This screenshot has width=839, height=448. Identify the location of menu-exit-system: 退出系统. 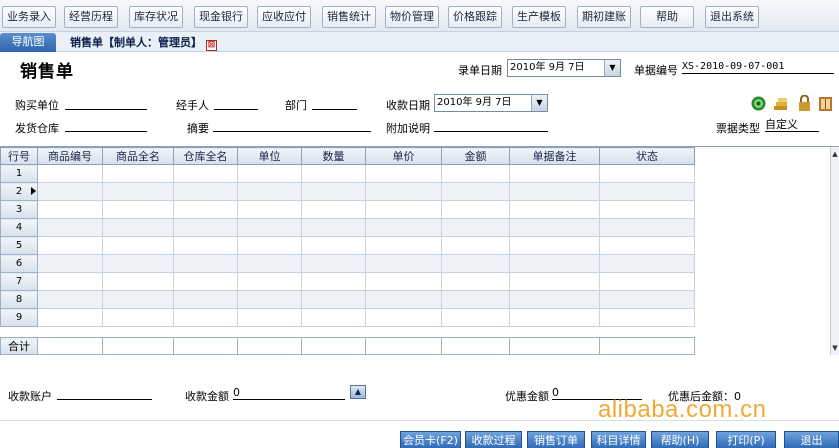
(732, 17).